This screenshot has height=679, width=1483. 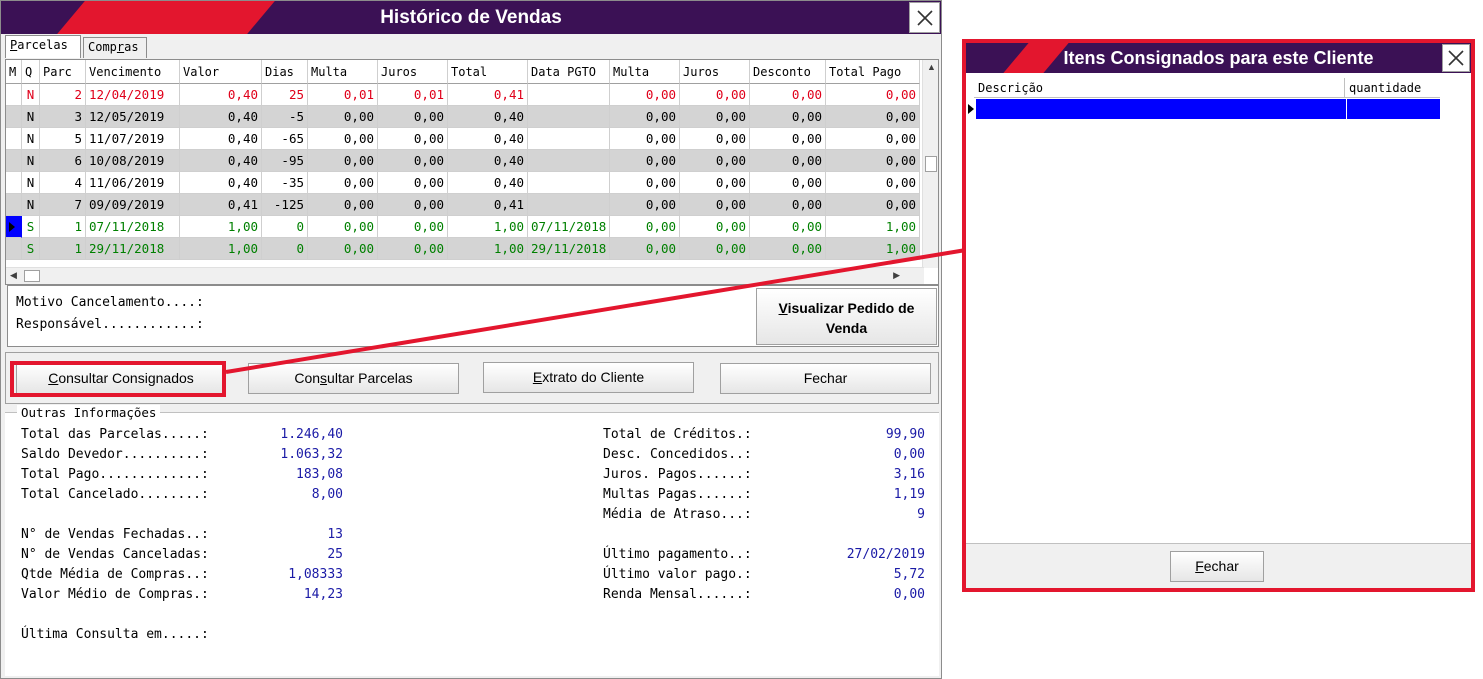 I want to click on table-cell: 12/05/2019, so click(x=133, y=117).